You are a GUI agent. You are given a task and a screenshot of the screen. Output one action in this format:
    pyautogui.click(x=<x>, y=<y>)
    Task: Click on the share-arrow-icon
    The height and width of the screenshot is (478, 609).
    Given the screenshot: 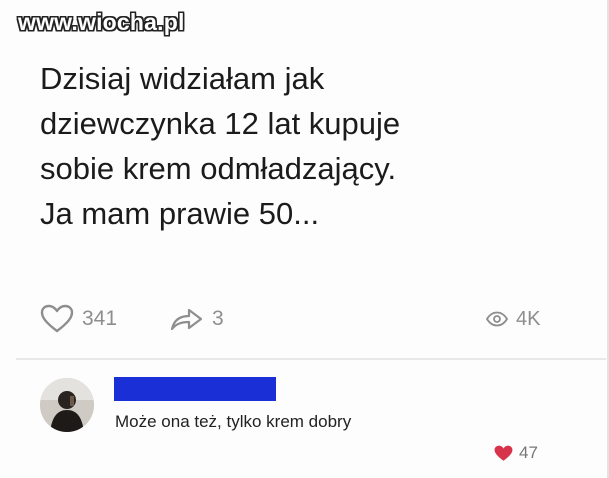 What is the action you would take?
    pyautogui.click(x=186, y=319)
    